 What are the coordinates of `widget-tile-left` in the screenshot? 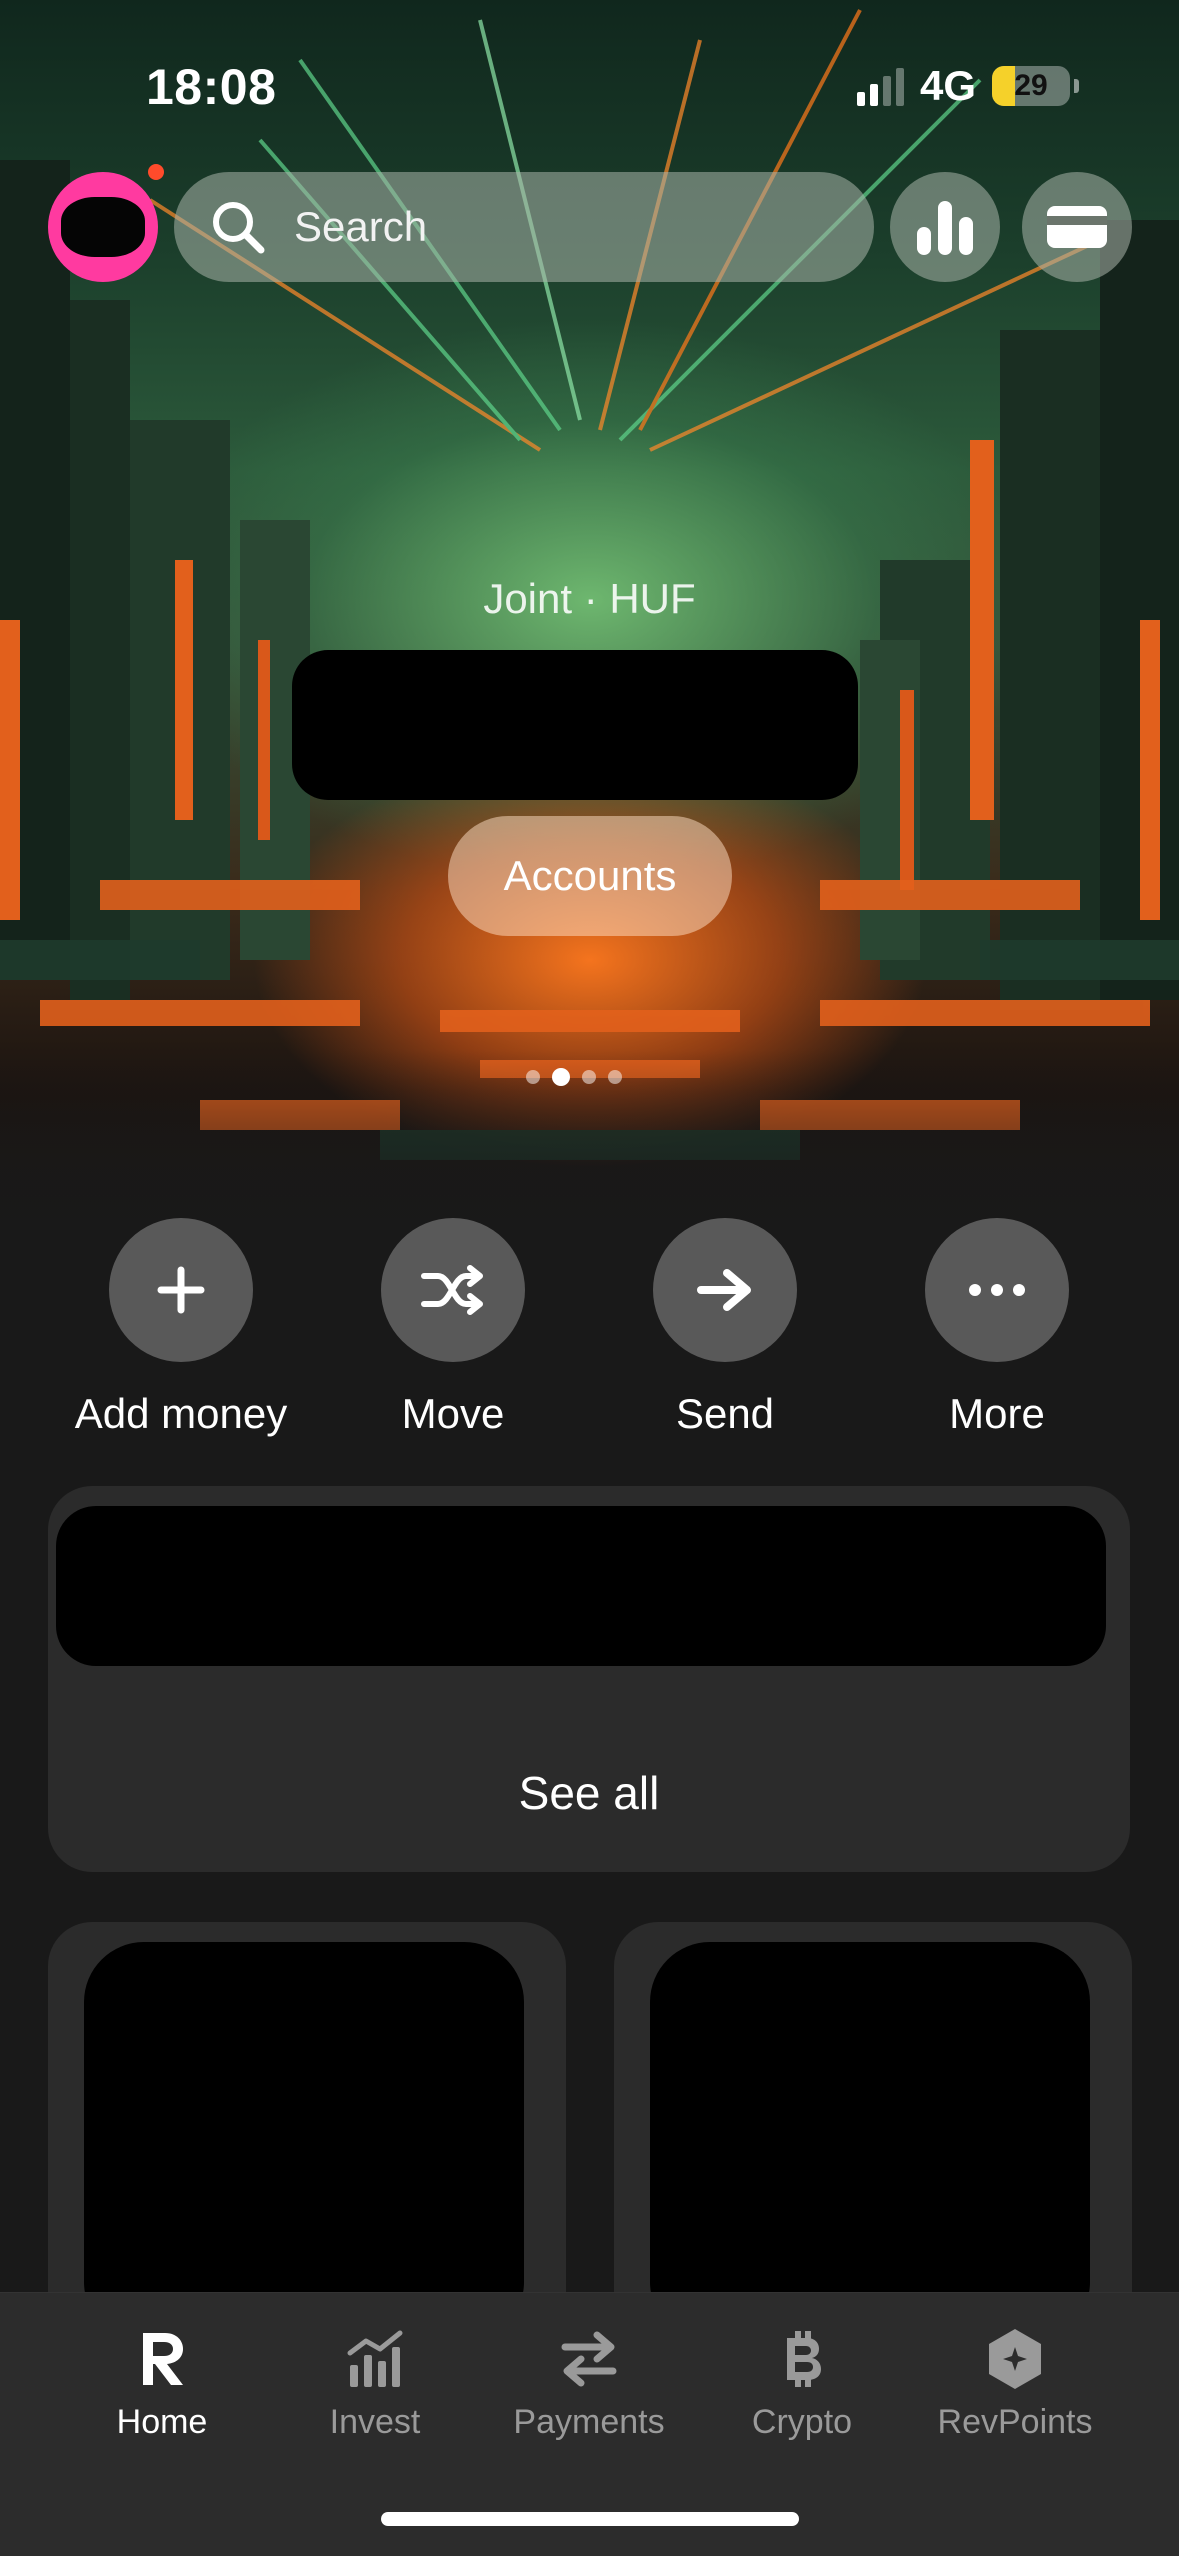 It's located at (307, 2132).